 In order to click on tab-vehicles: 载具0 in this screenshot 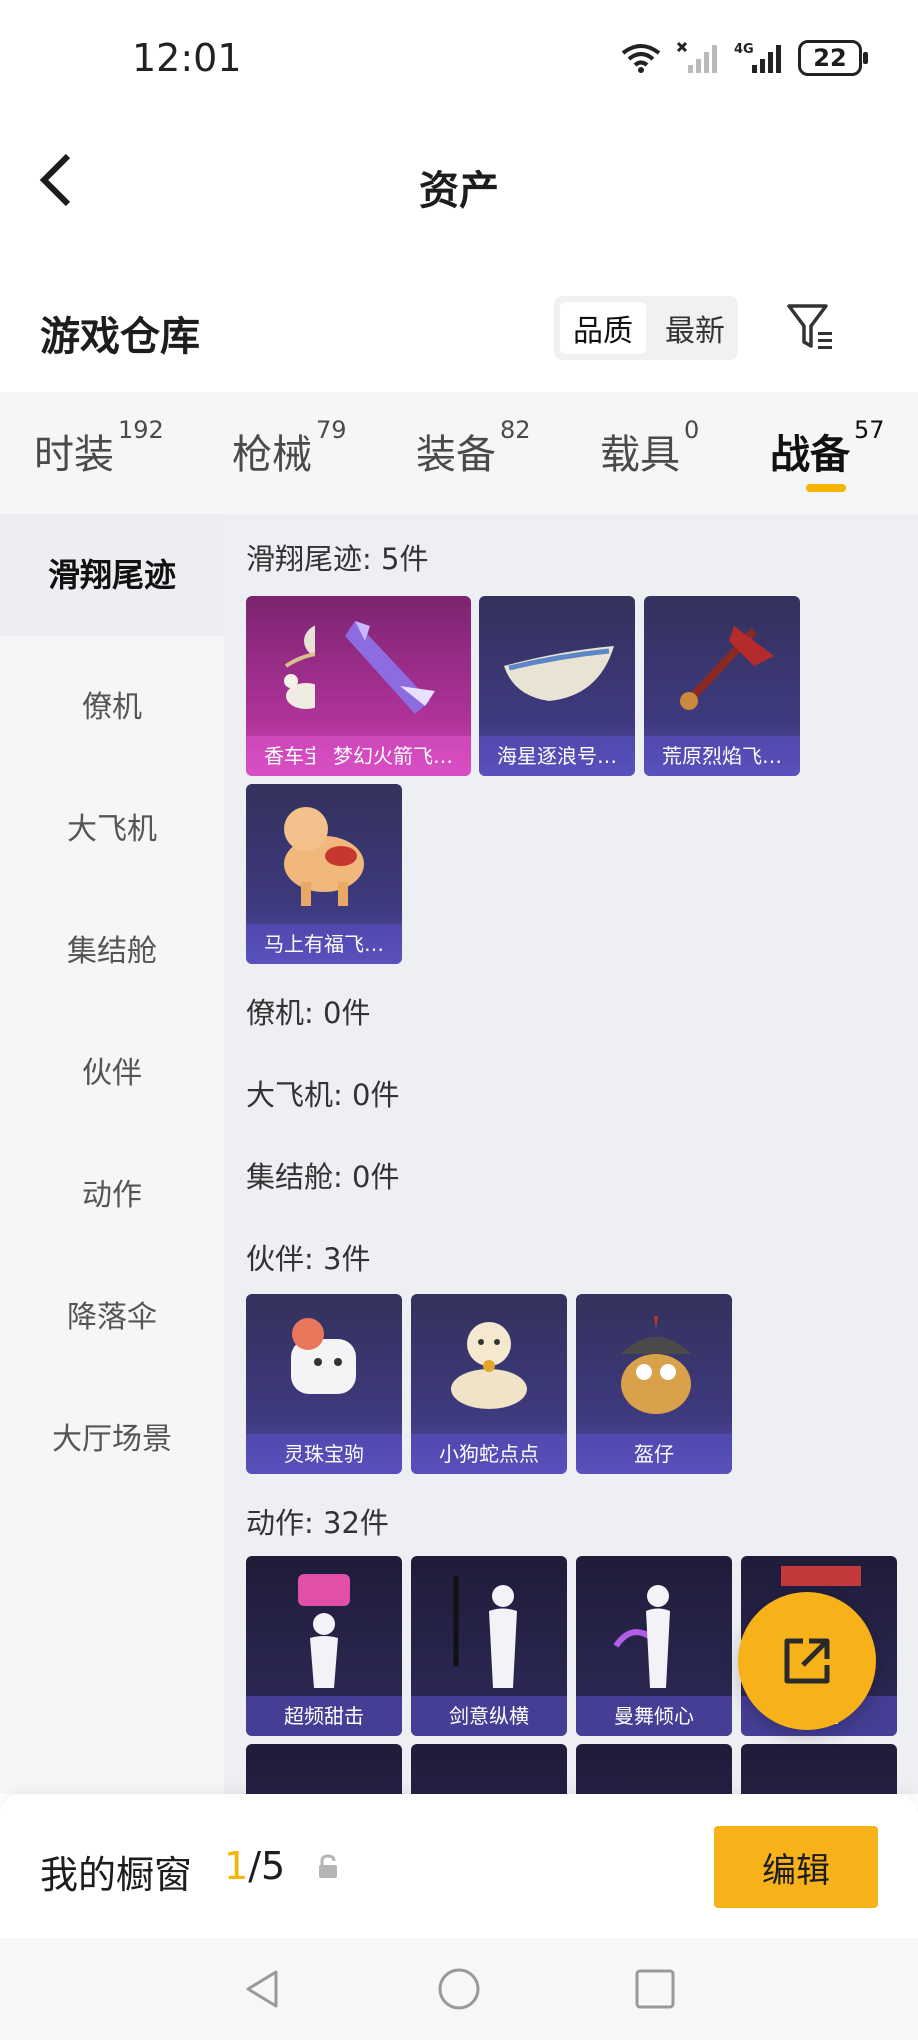, I will do `click(649, 448)`.